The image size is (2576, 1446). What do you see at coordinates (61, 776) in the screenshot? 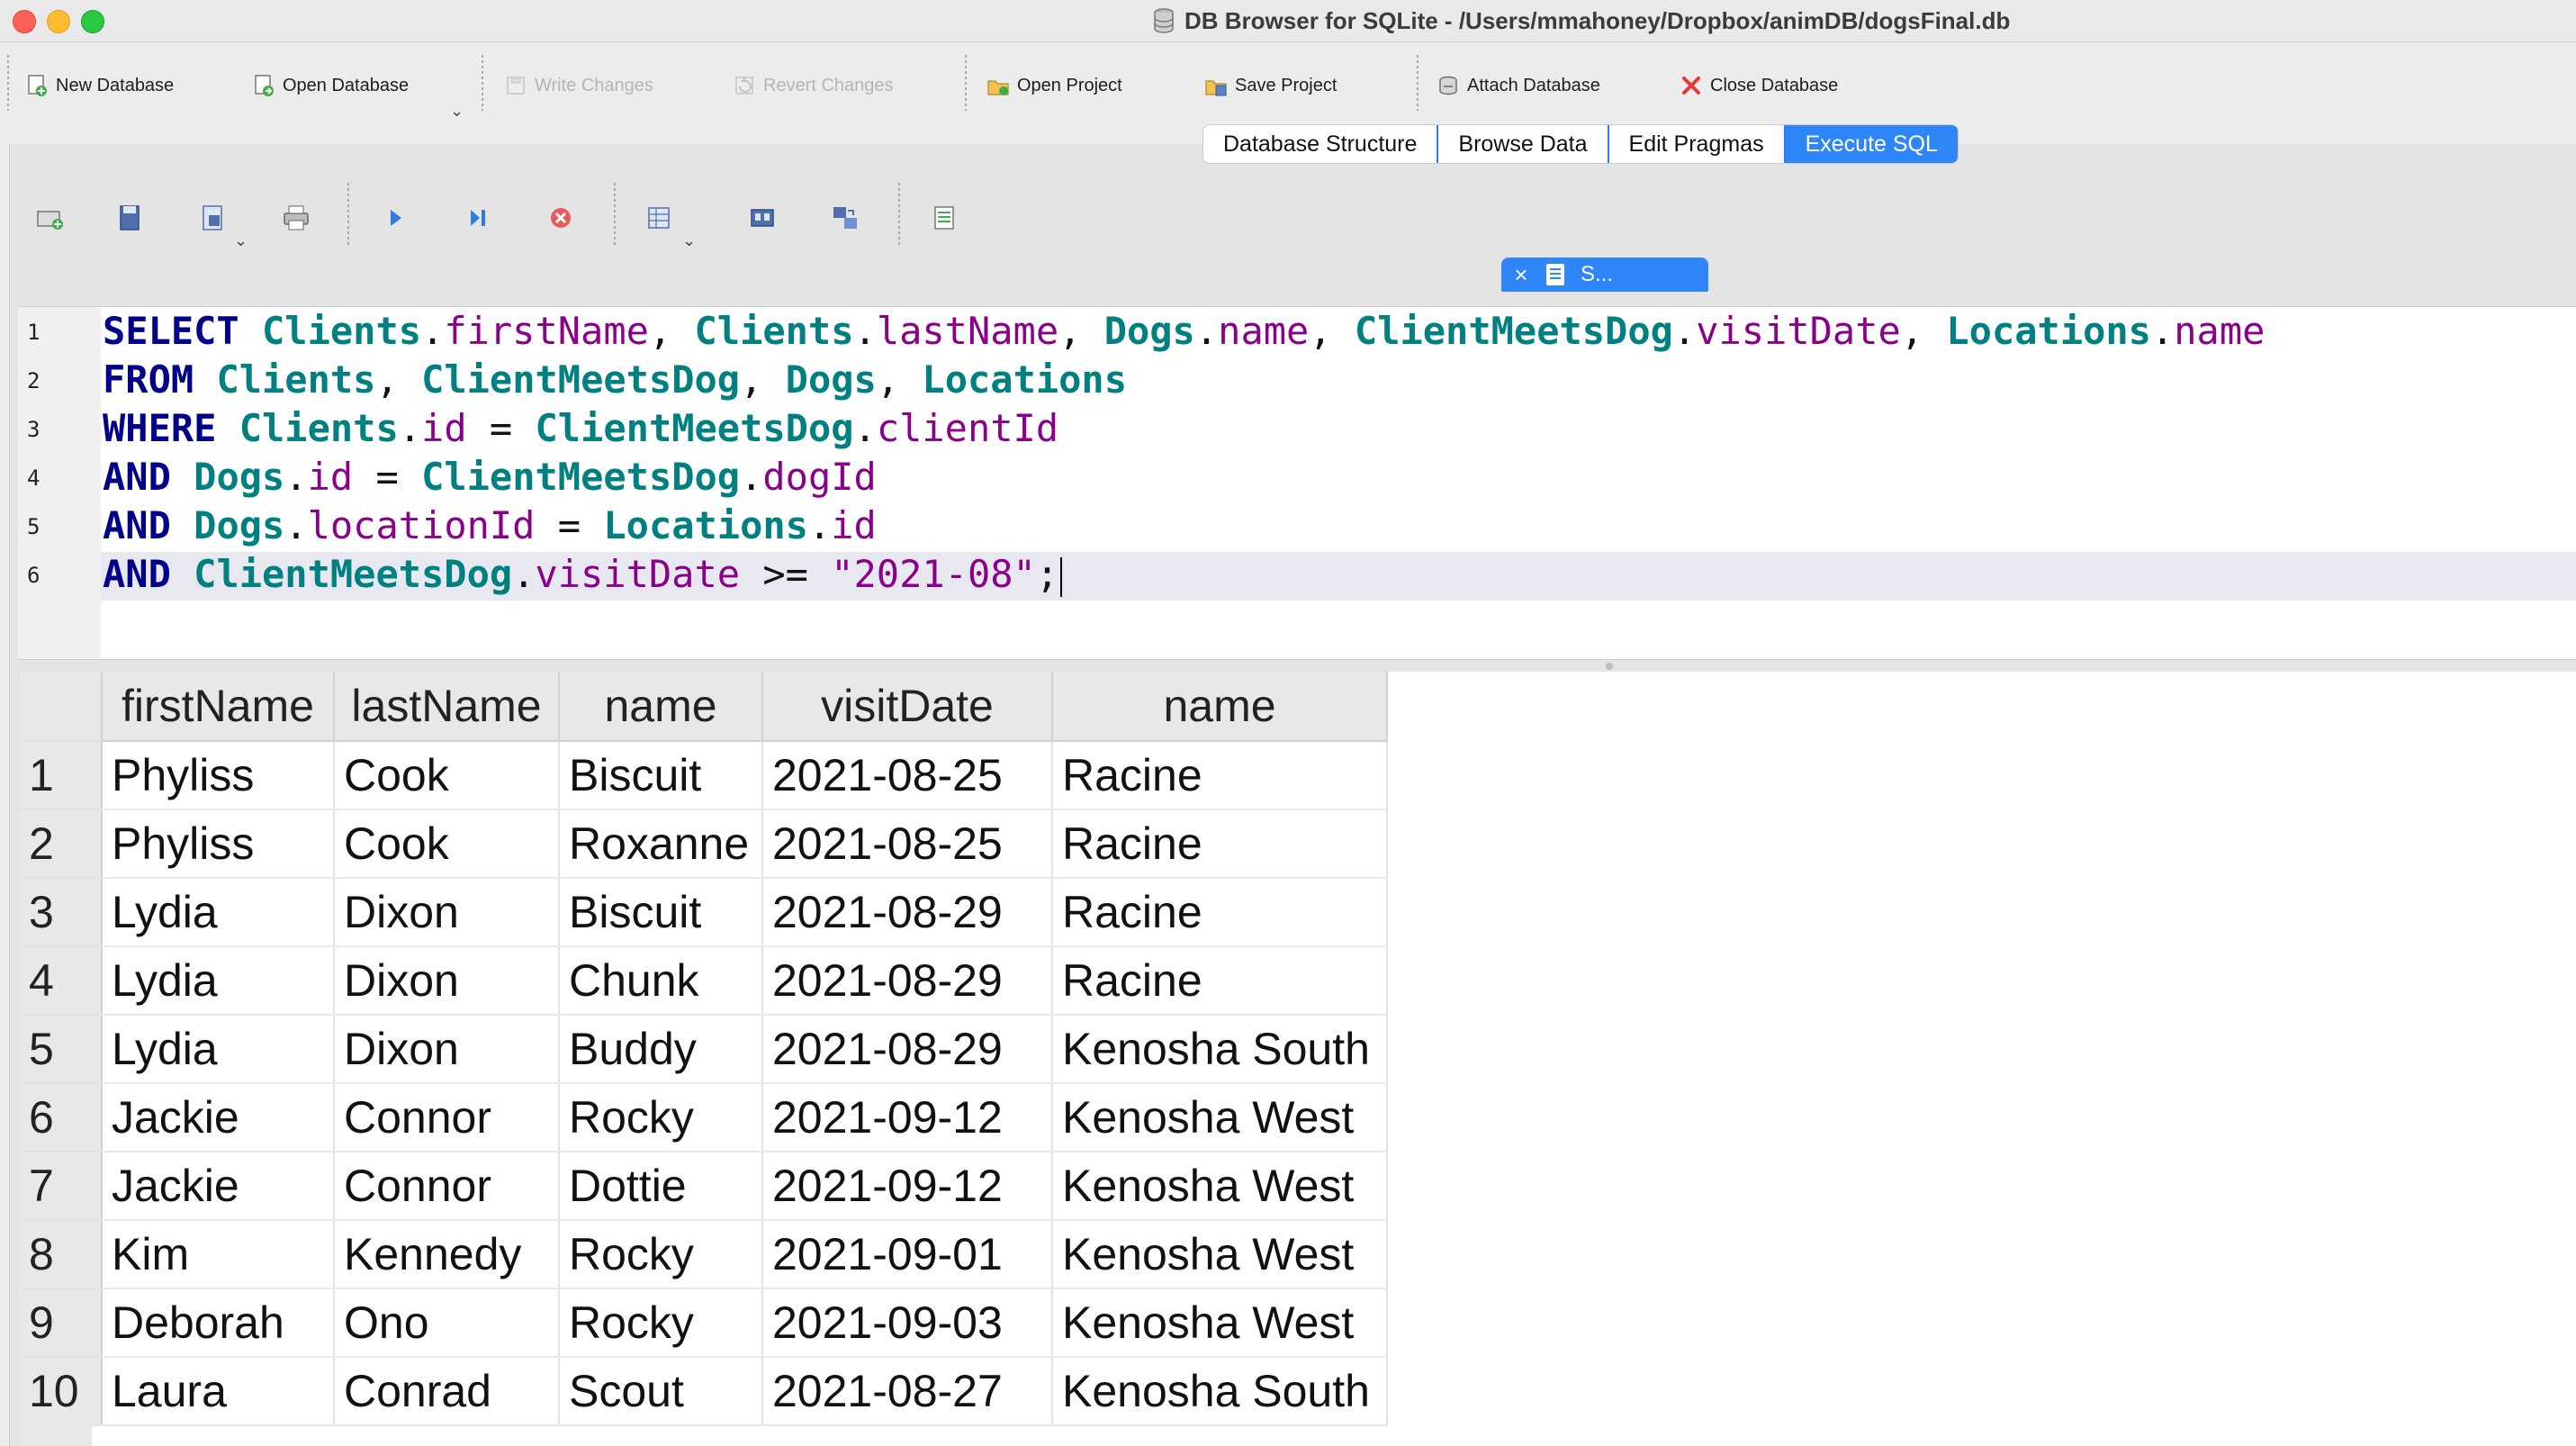
I see `row-number: 1` at bounding box center [61, 776].